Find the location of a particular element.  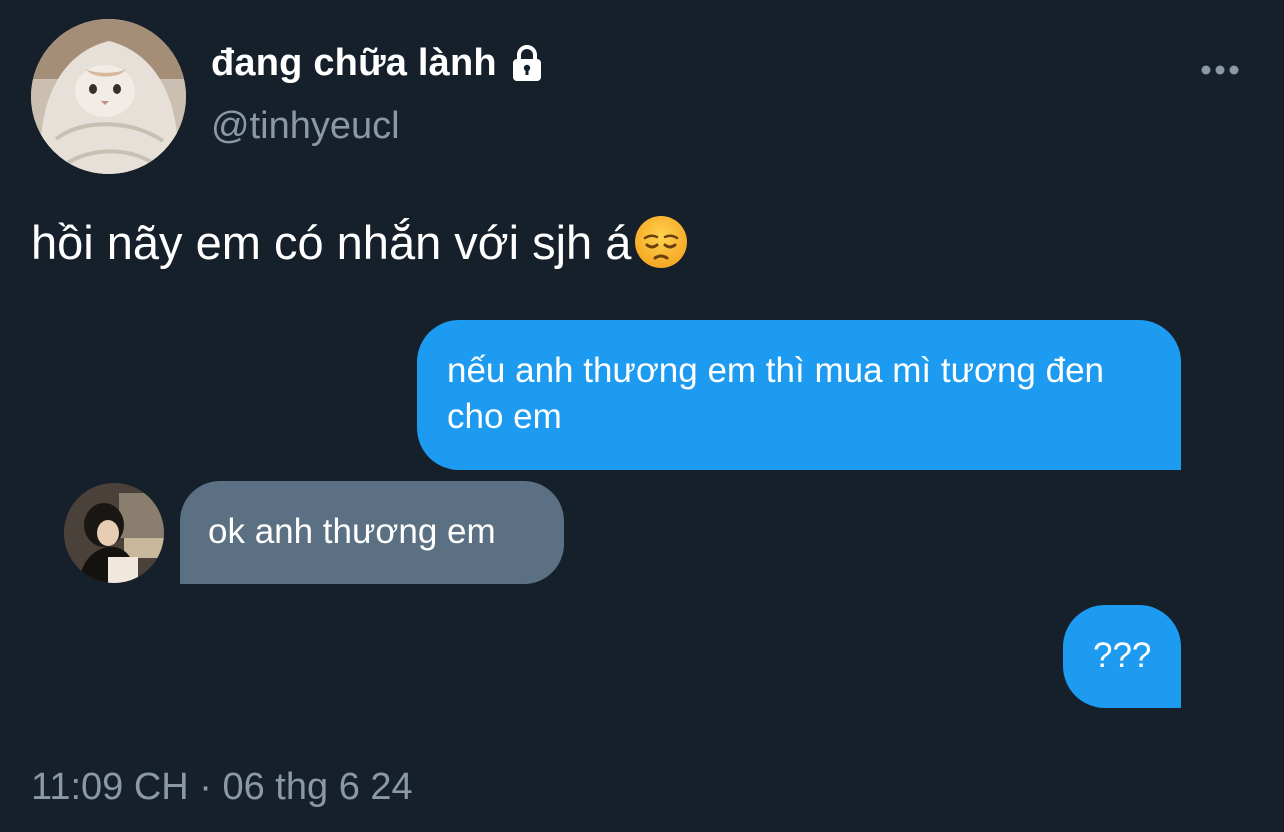

author-avatar is located at coordinates (108, 96).